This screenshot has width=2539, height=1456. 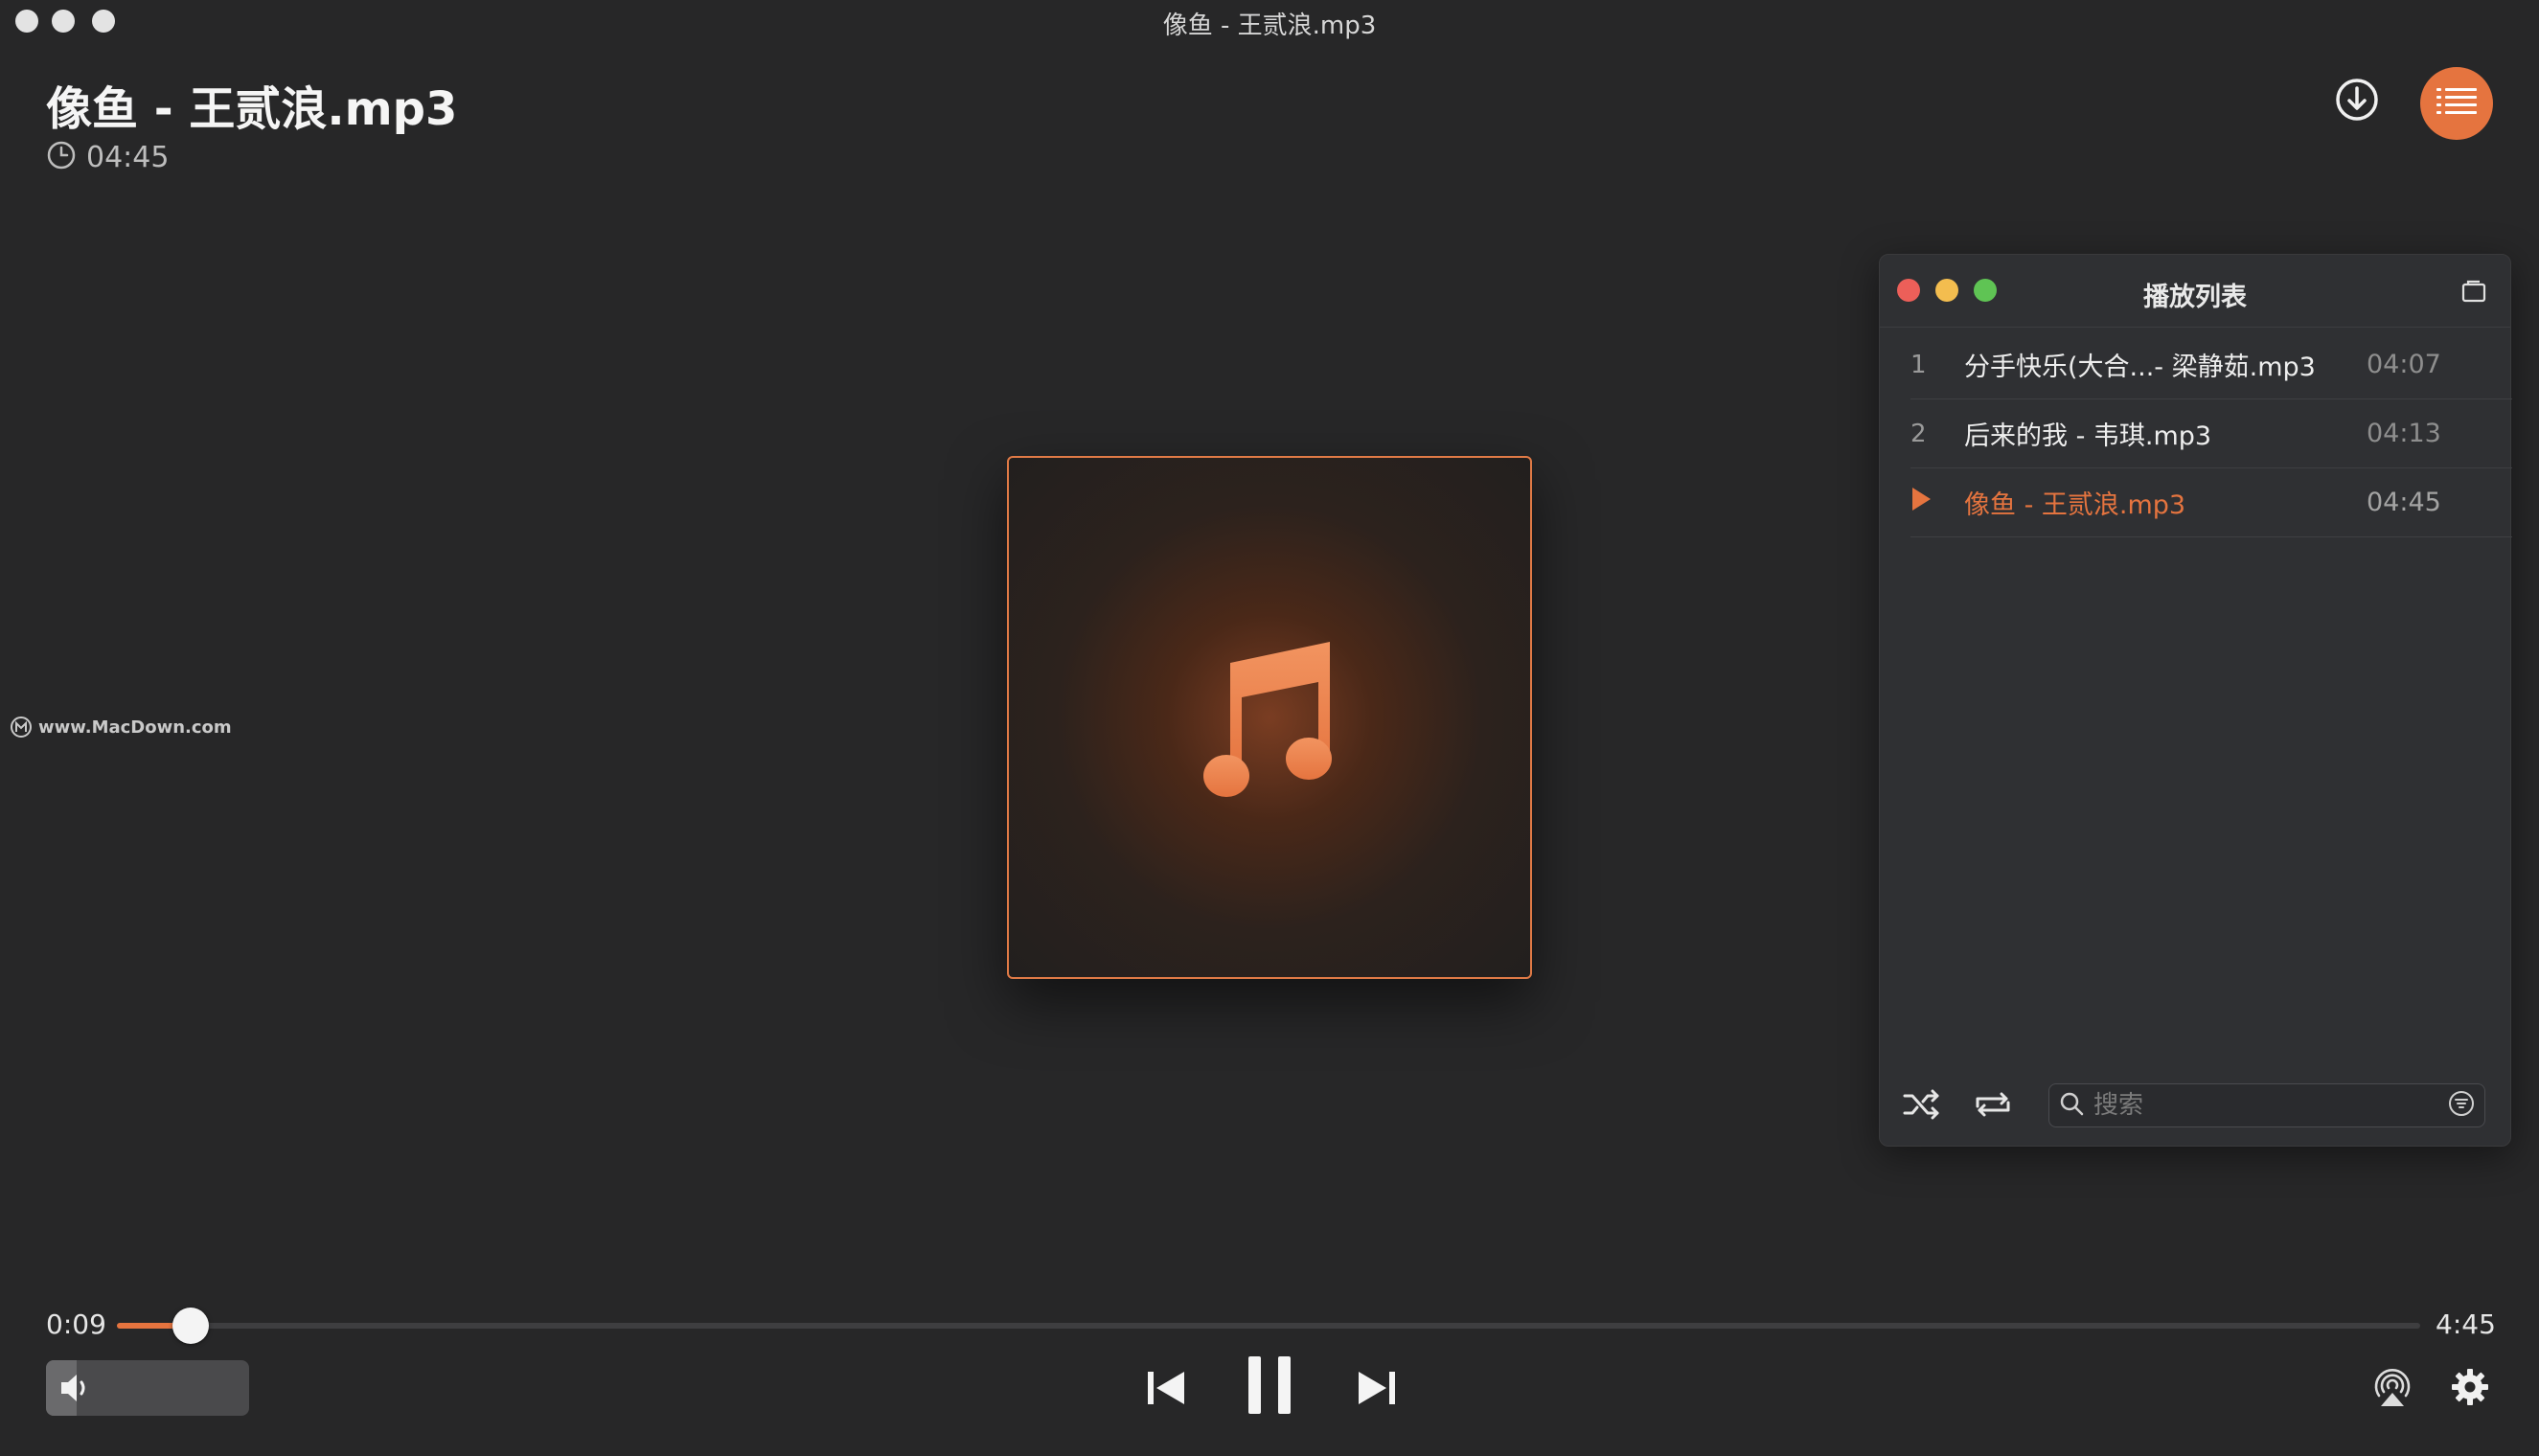 What do you see at coordinates (1937, 503) in the screenshot?
I see `now-playing-icon` at bounding box center [1937, 503].